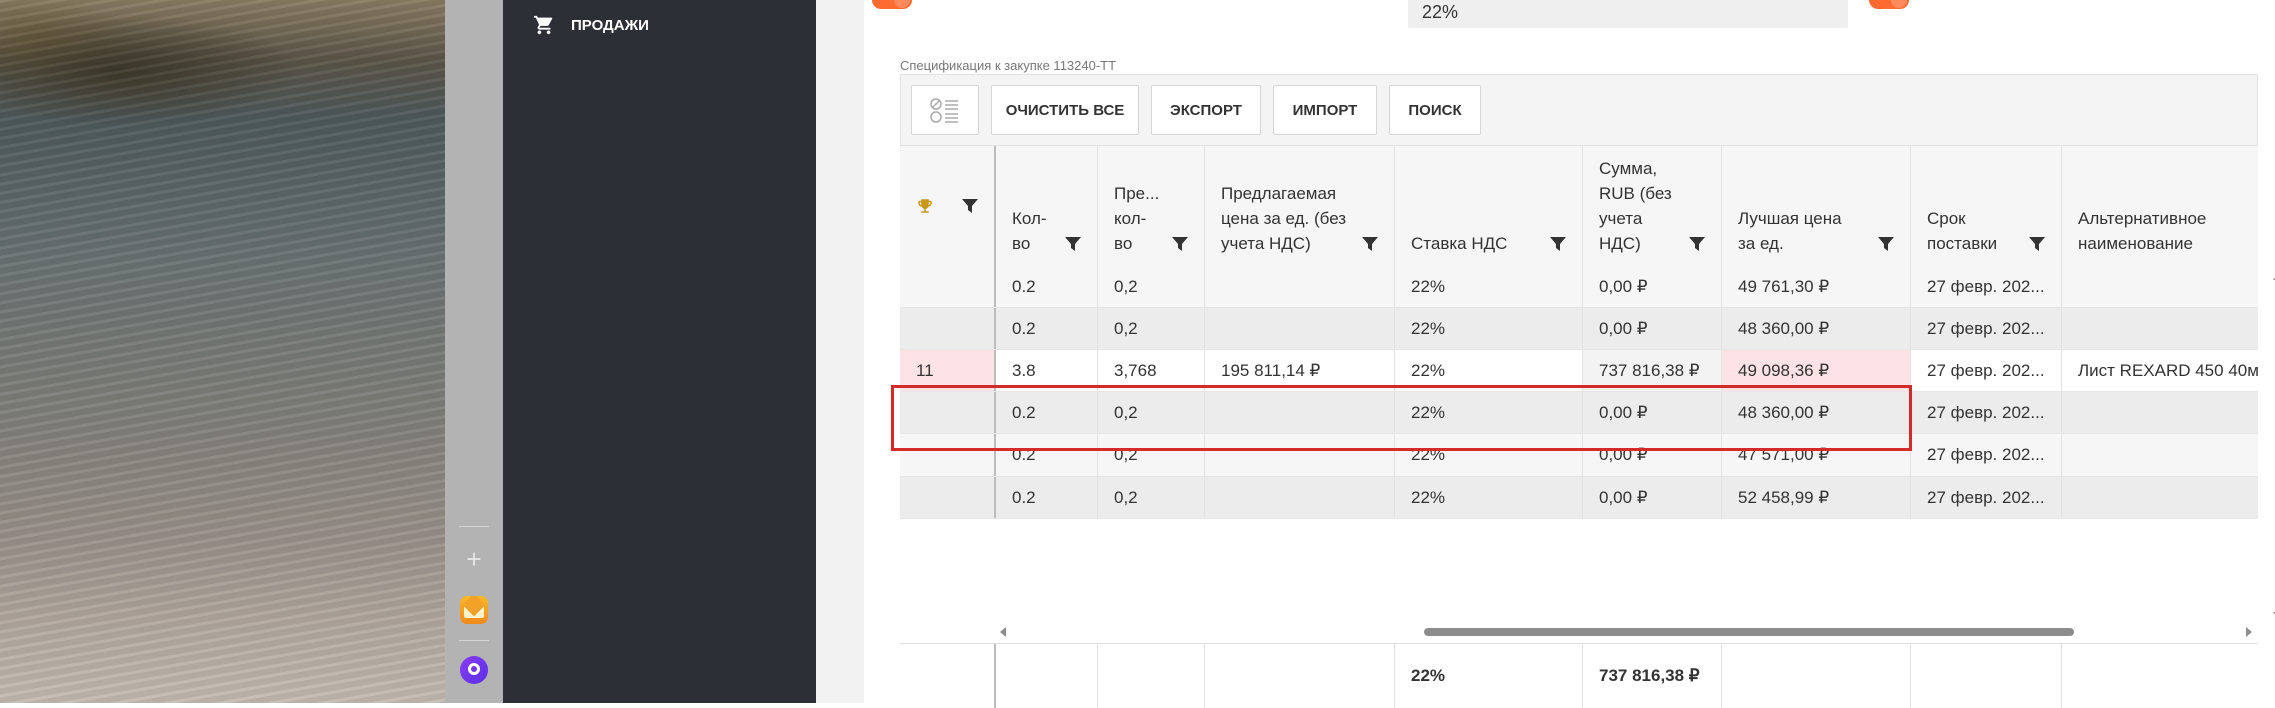  Describe the element at coordinates (1816, 206) in the screenshot. I see `header-best-price: Лучшая цена за ед.` at that location.